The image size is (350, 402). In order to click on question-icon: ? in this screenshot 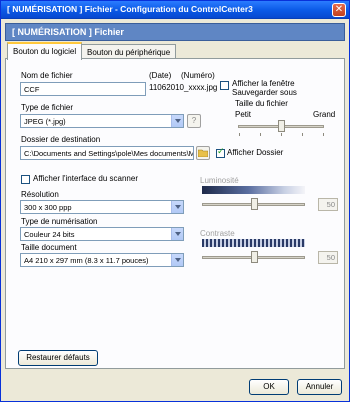, I will do `click(194, 120)`.